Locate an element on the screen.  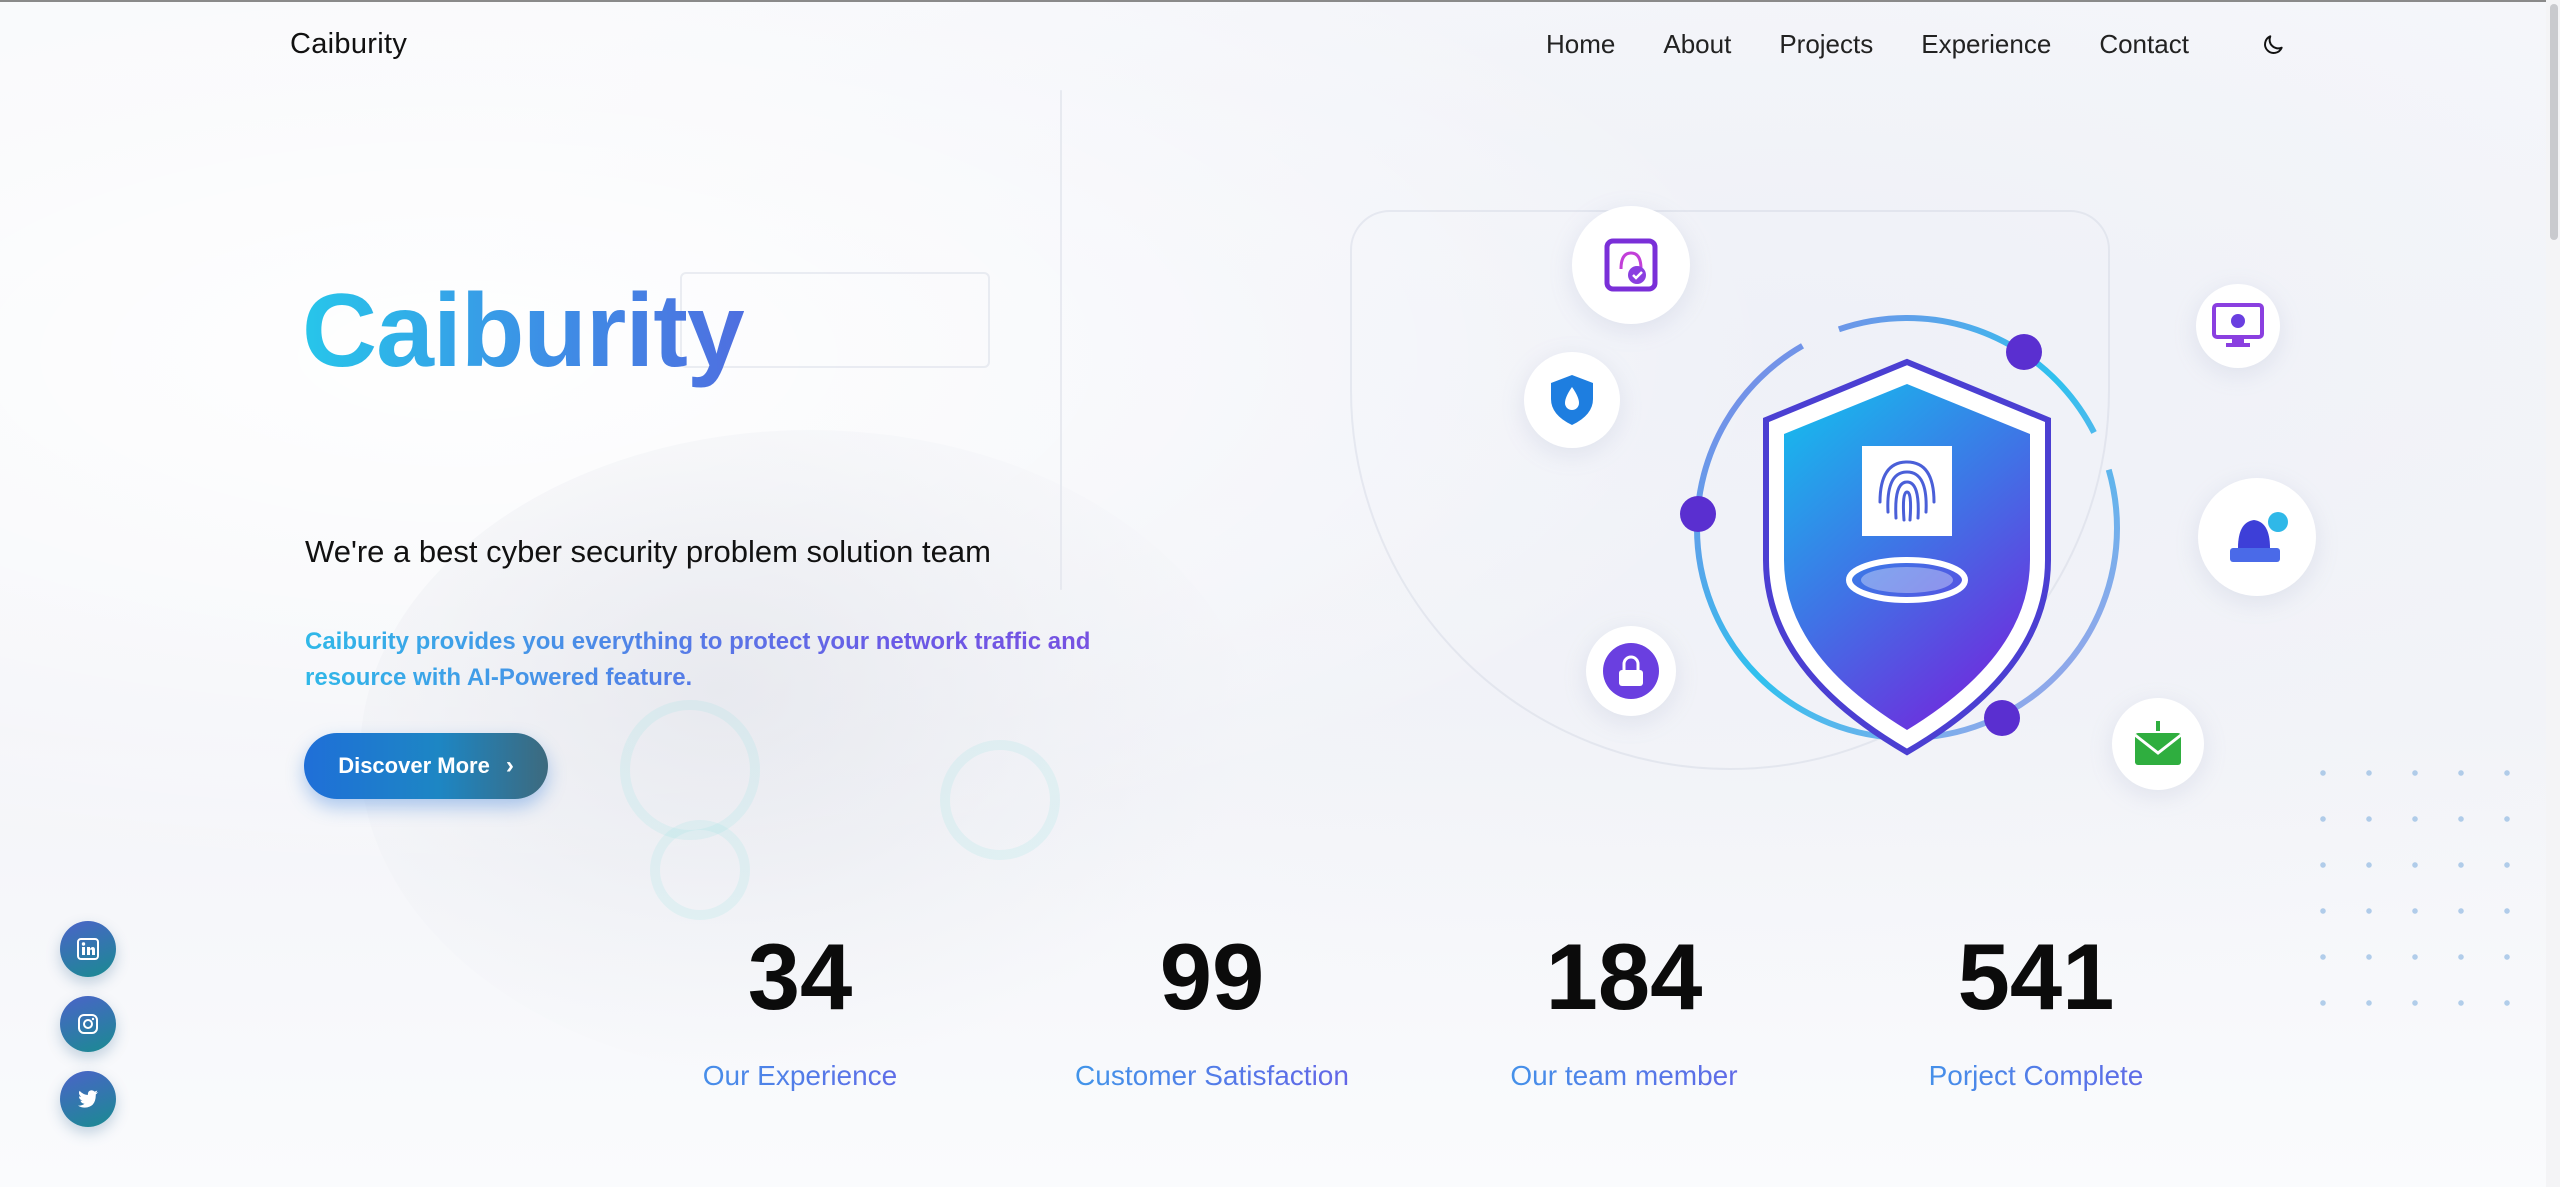
virus-monitor-icon is located at coordinates (2238, 326).